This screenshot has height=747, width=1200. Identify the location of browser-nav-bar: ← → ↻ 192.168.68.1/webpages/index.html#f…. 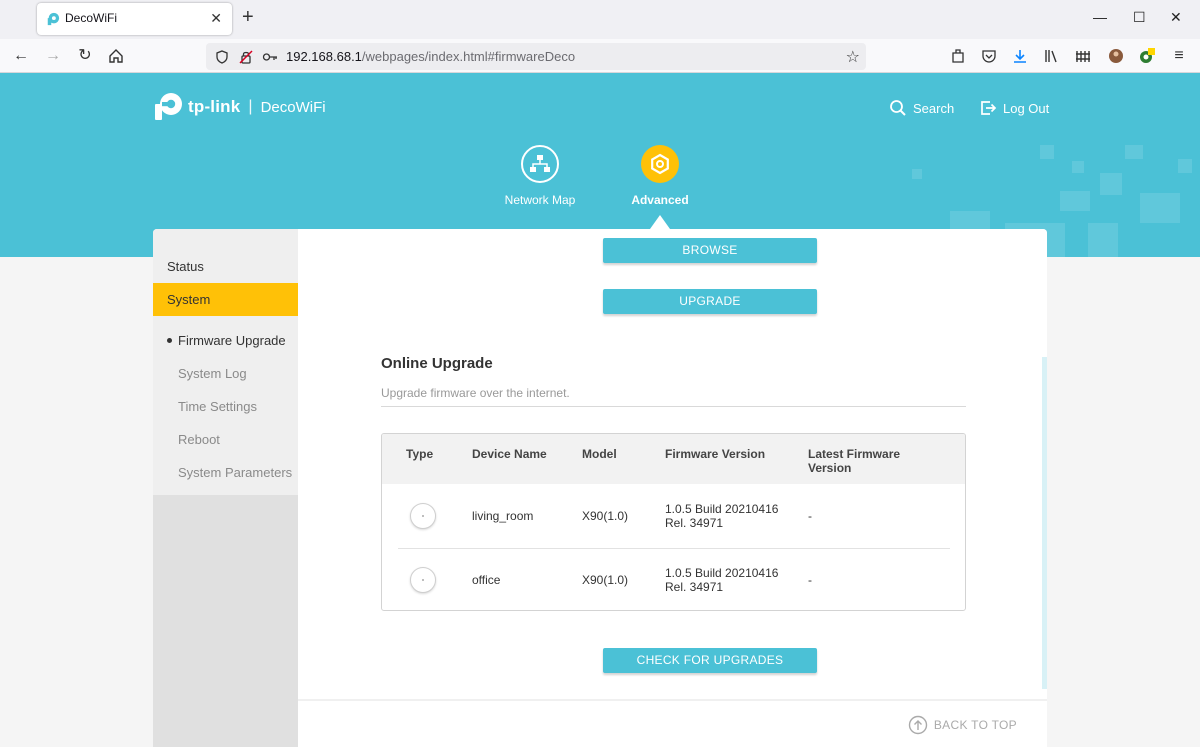
(600, 56).